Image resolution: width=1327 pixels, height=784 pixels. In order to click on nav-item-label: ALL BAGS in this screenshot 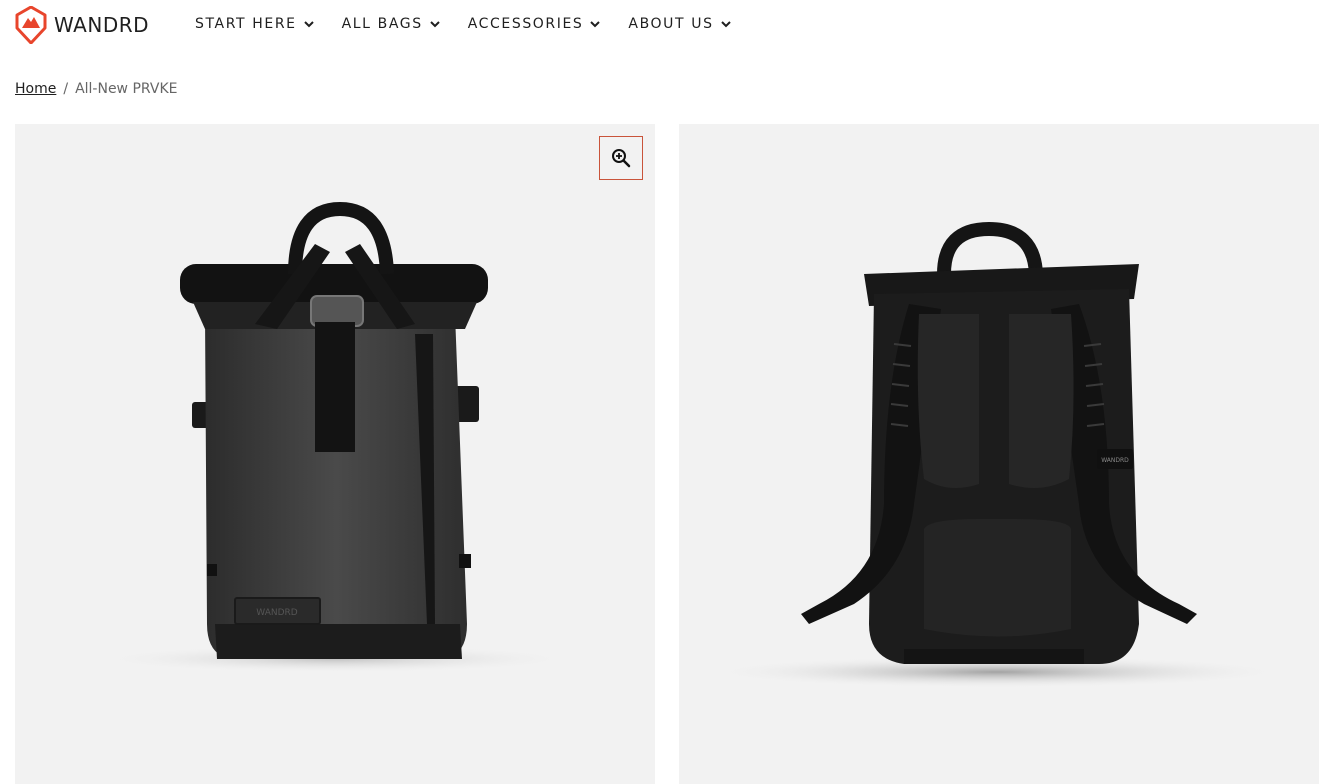, I will do `click(382, 24)`.